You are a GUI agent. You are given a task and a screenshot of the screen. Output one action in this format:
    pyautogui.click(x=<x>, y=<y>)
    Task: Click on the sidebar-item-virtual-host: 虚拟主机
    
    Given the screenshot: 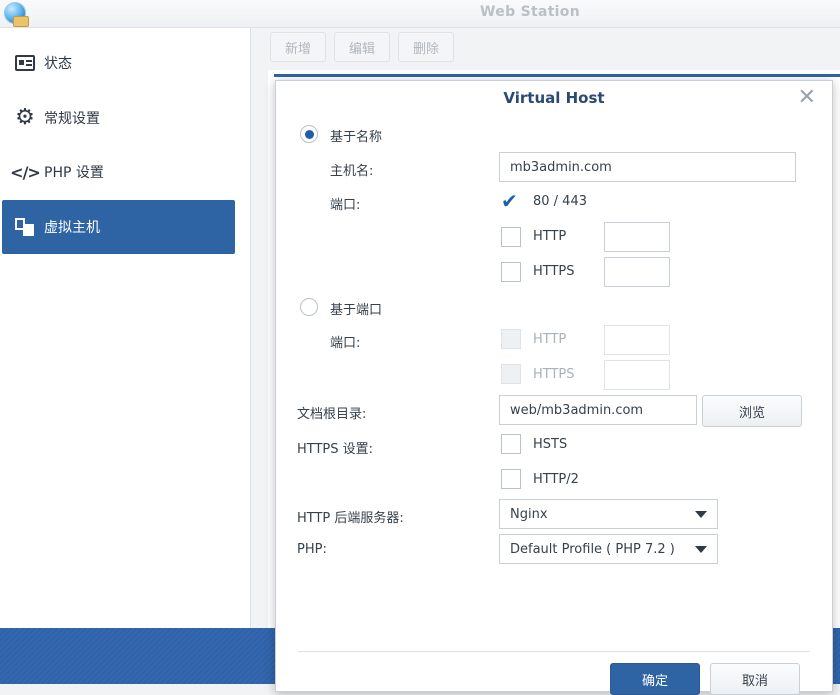 What is the action you would take?
    pyautogui.click(x=118, y=227)
    